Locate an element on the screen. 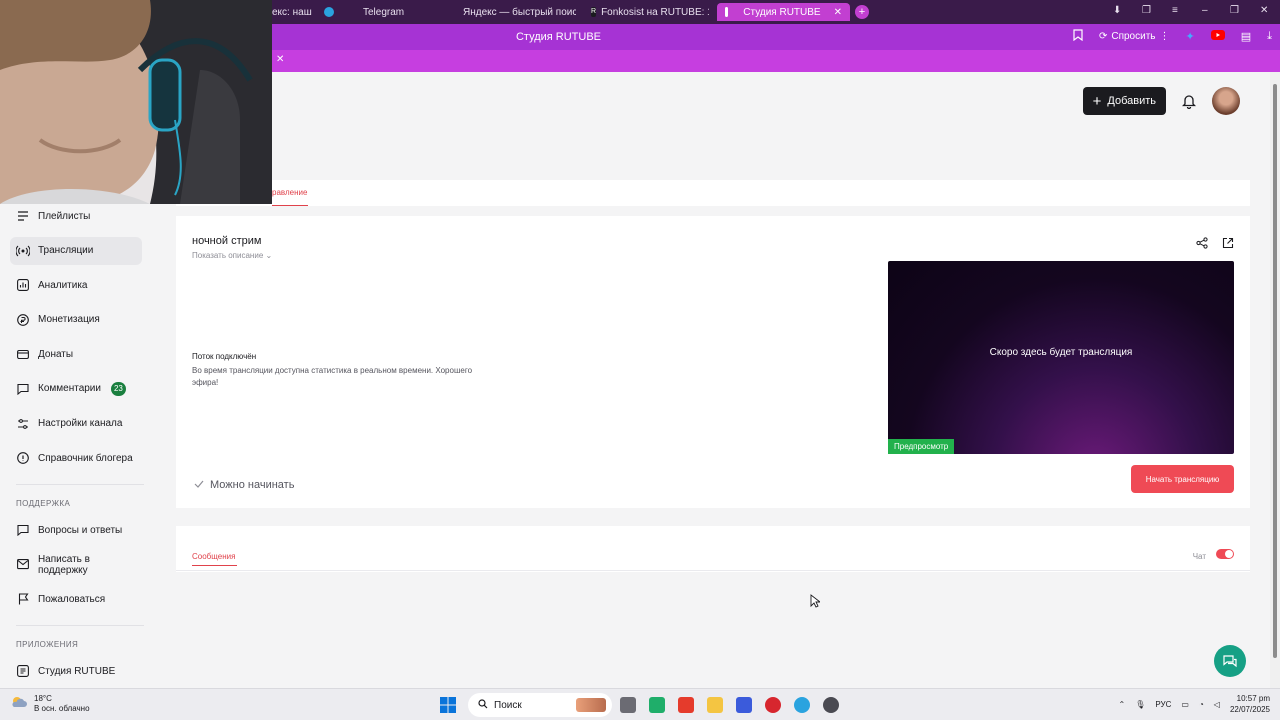 The width and height of the screenshot is (1280, 720). tab-label: Студия RUTUBE is located at coordinates (782, 12).